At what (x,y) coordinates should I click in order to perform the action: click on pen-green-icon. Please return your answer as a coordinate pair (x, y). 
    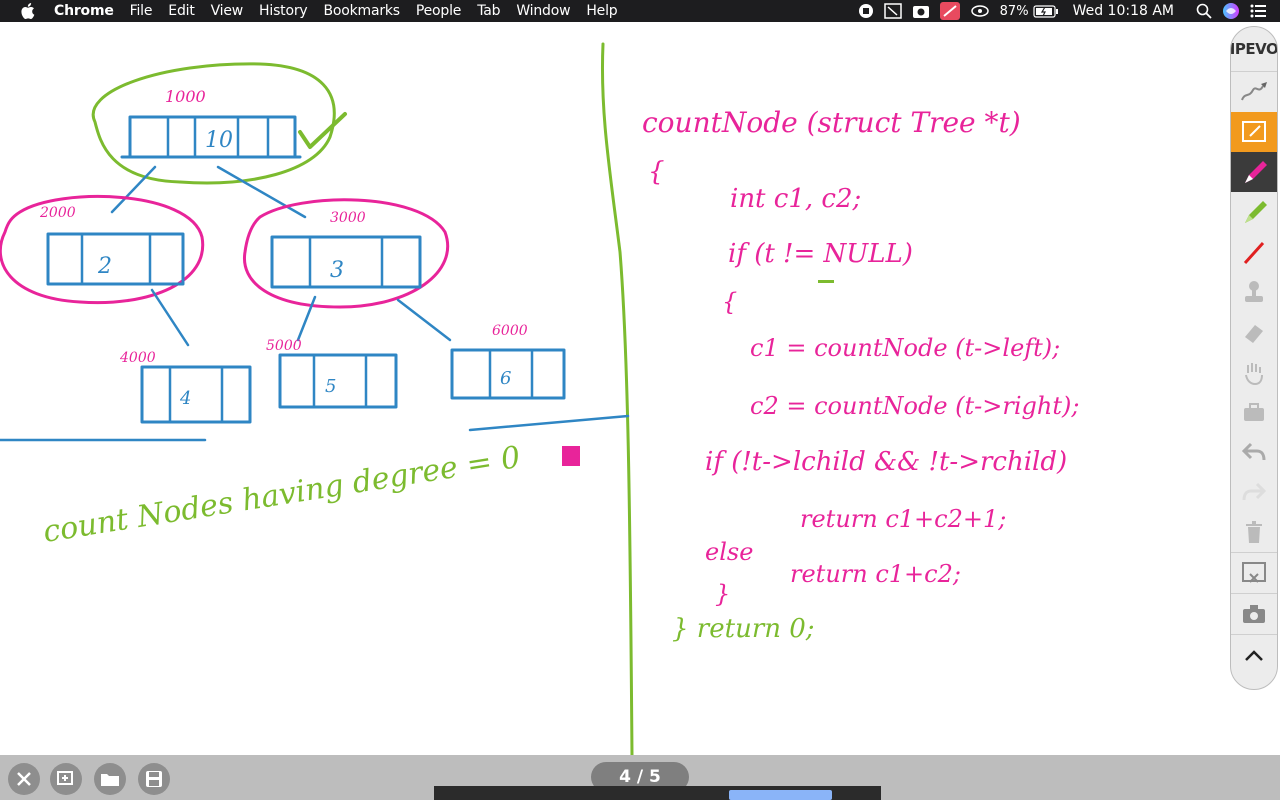
    Looking at the image, I should click on (1254, 212).